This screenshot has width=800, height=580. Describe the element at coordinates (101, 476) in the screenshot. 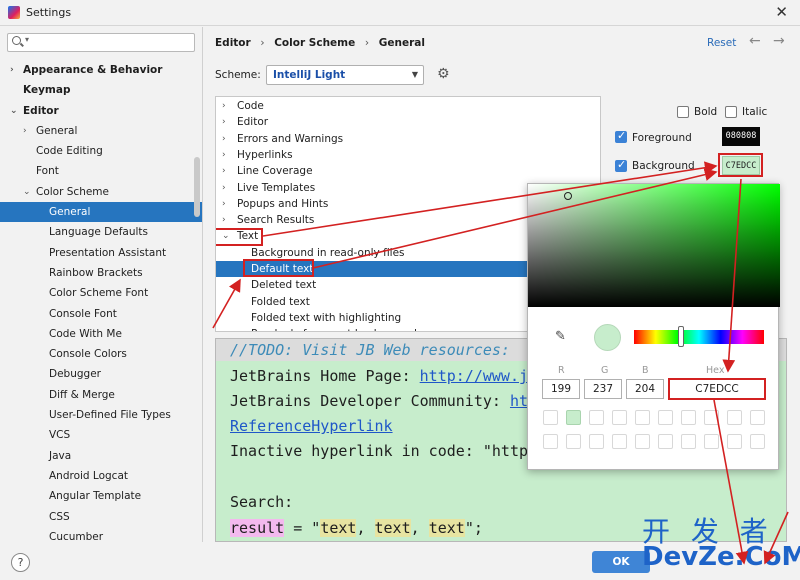

I see `sidebar-item: Android Logcat` at that location.